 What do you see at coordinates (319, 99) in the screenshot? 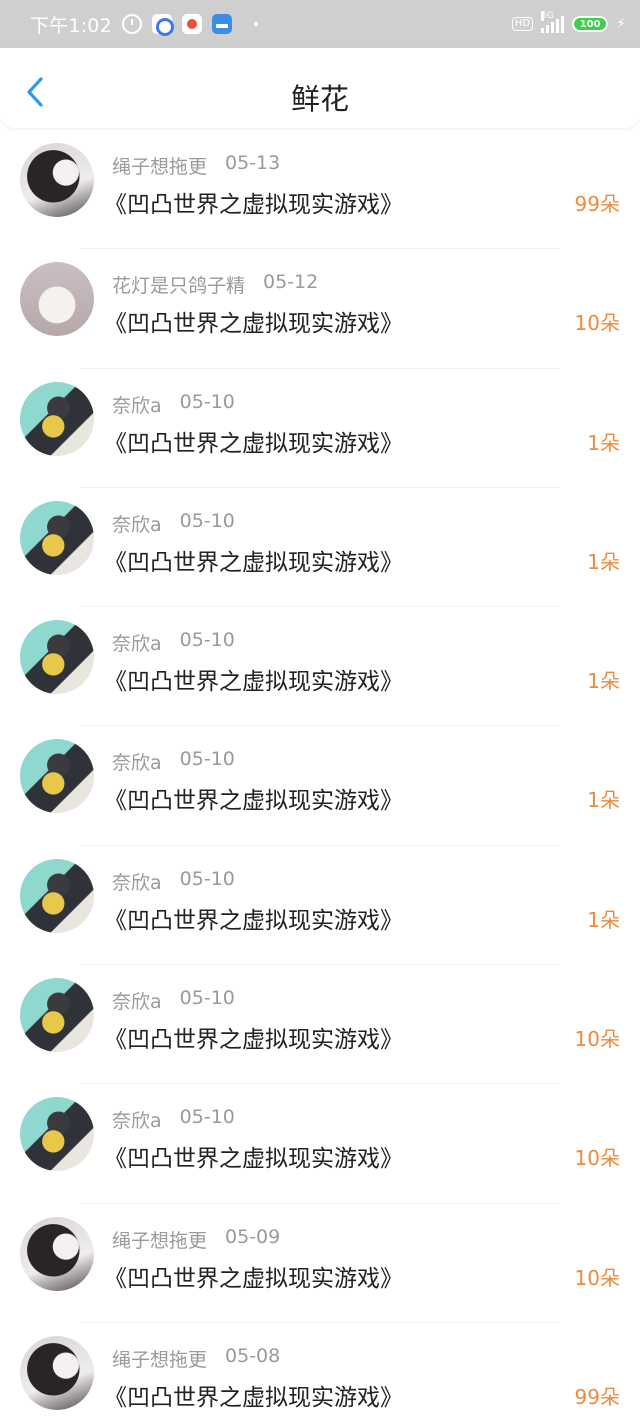
I see `page-title: 鲜花` at bounding box center [319, 99].